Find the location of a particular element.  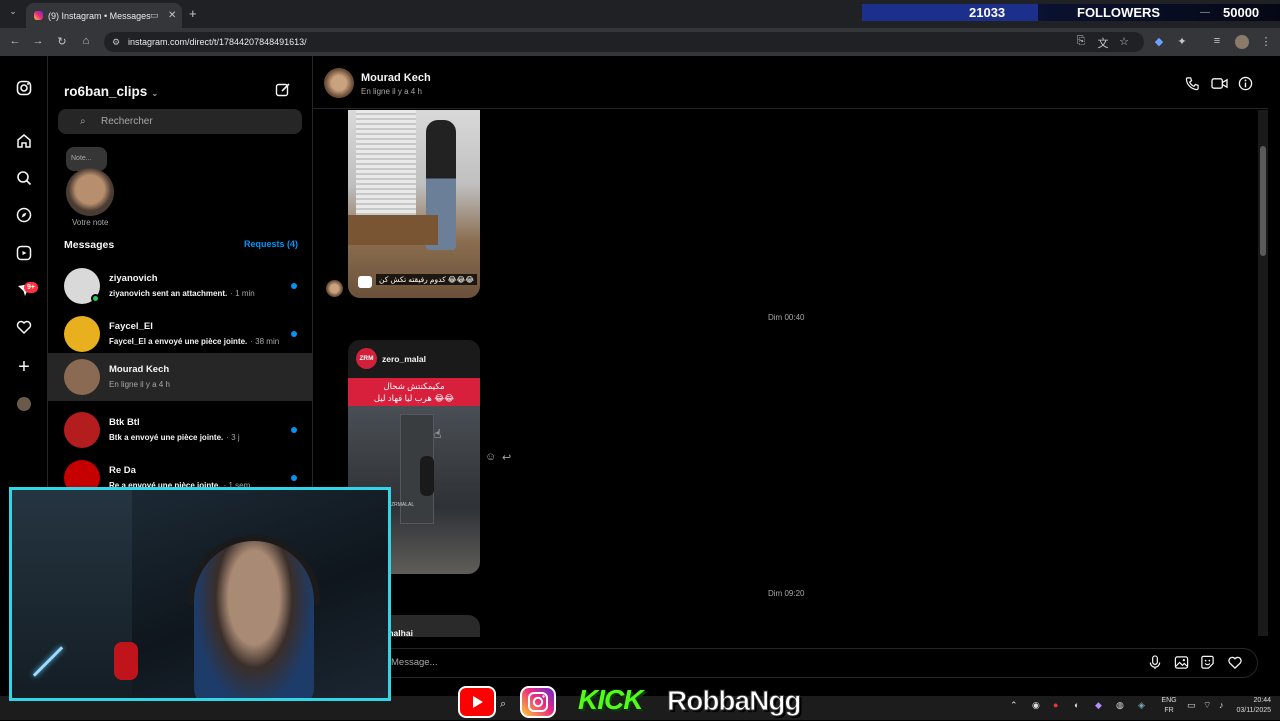

conversation-avatar is located at coordinates (82, 473).